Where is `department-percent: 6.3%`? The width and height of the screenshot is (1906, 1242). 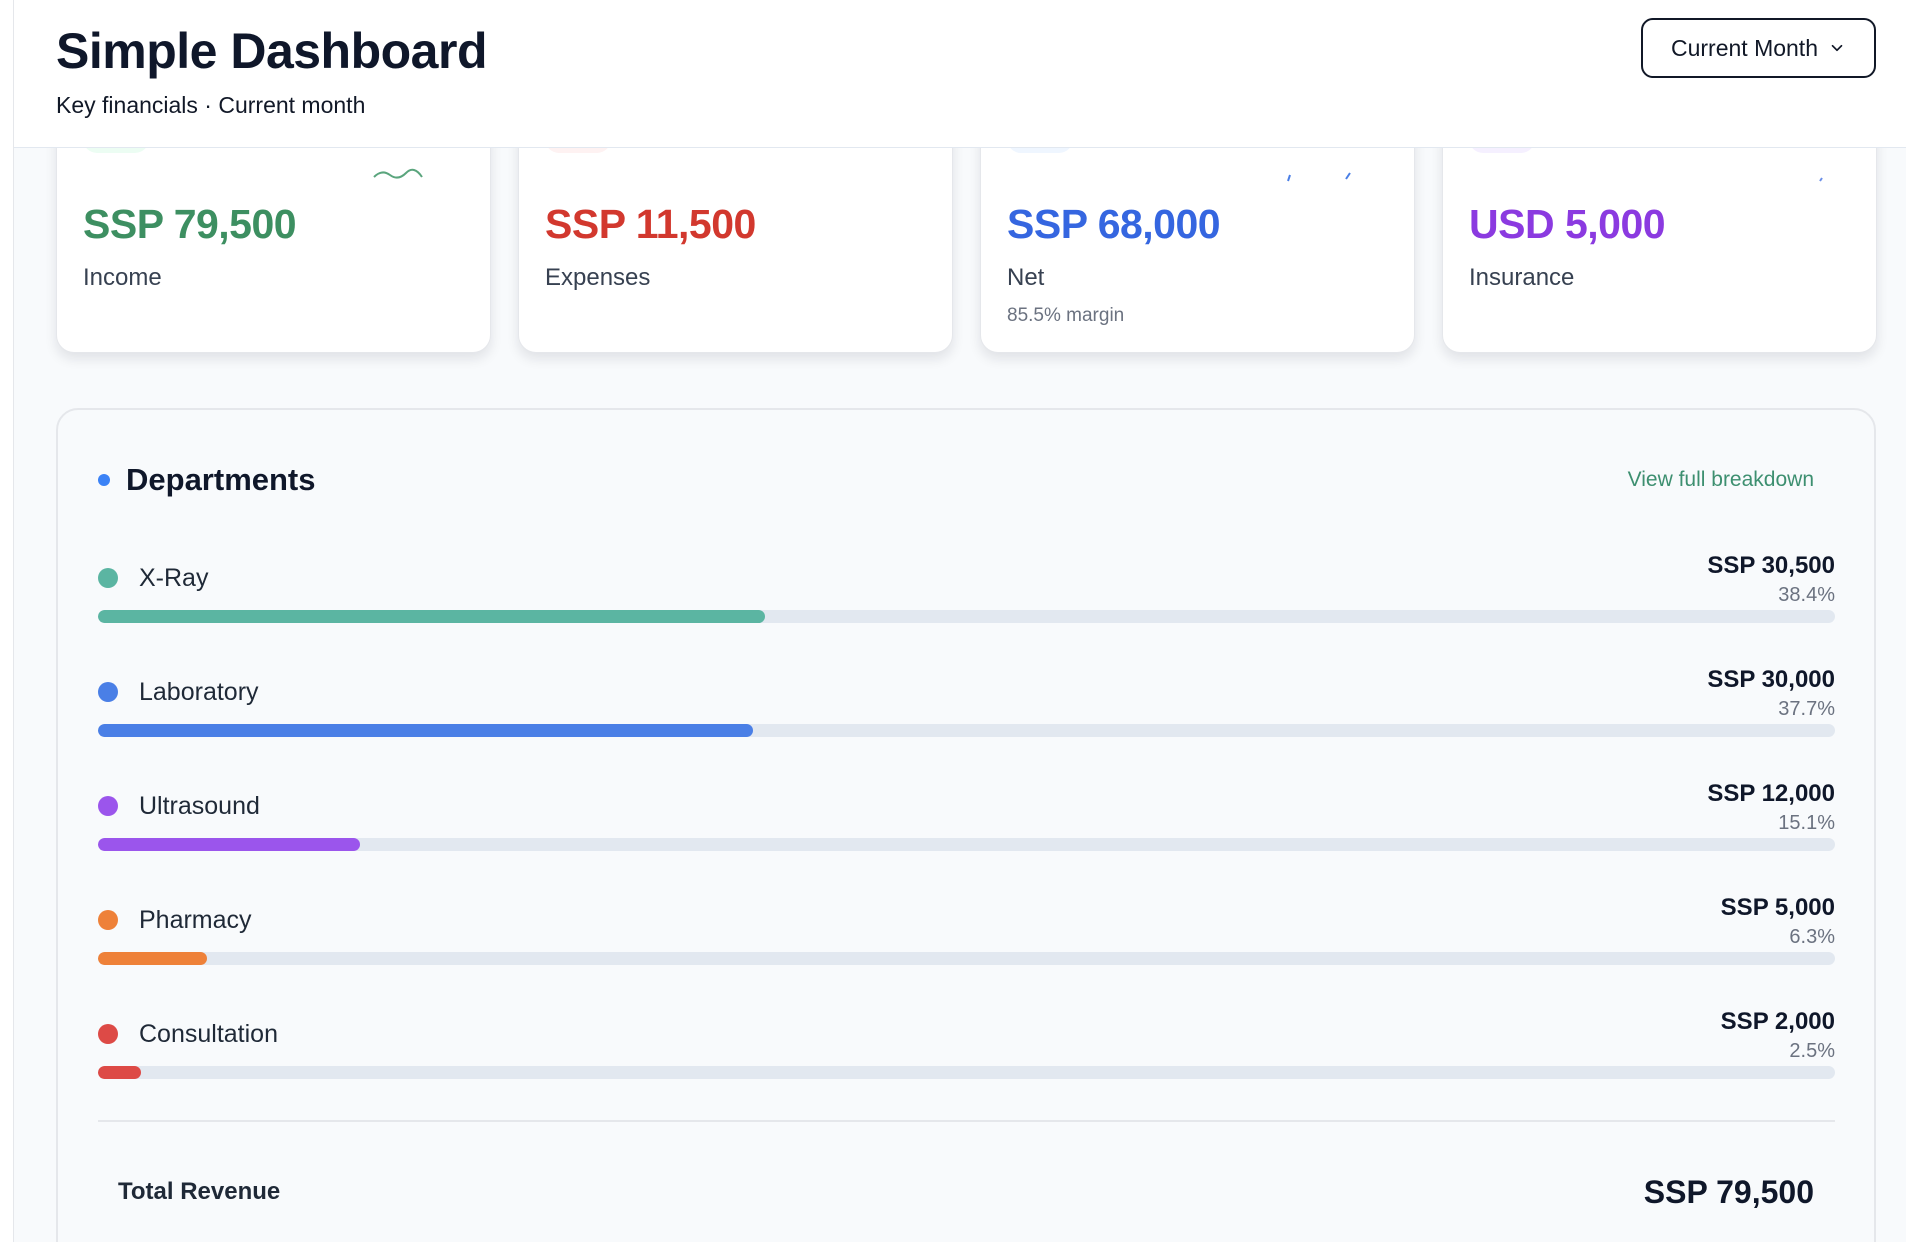
department-percent: 6.3% is located at coordinates (1812, 937).